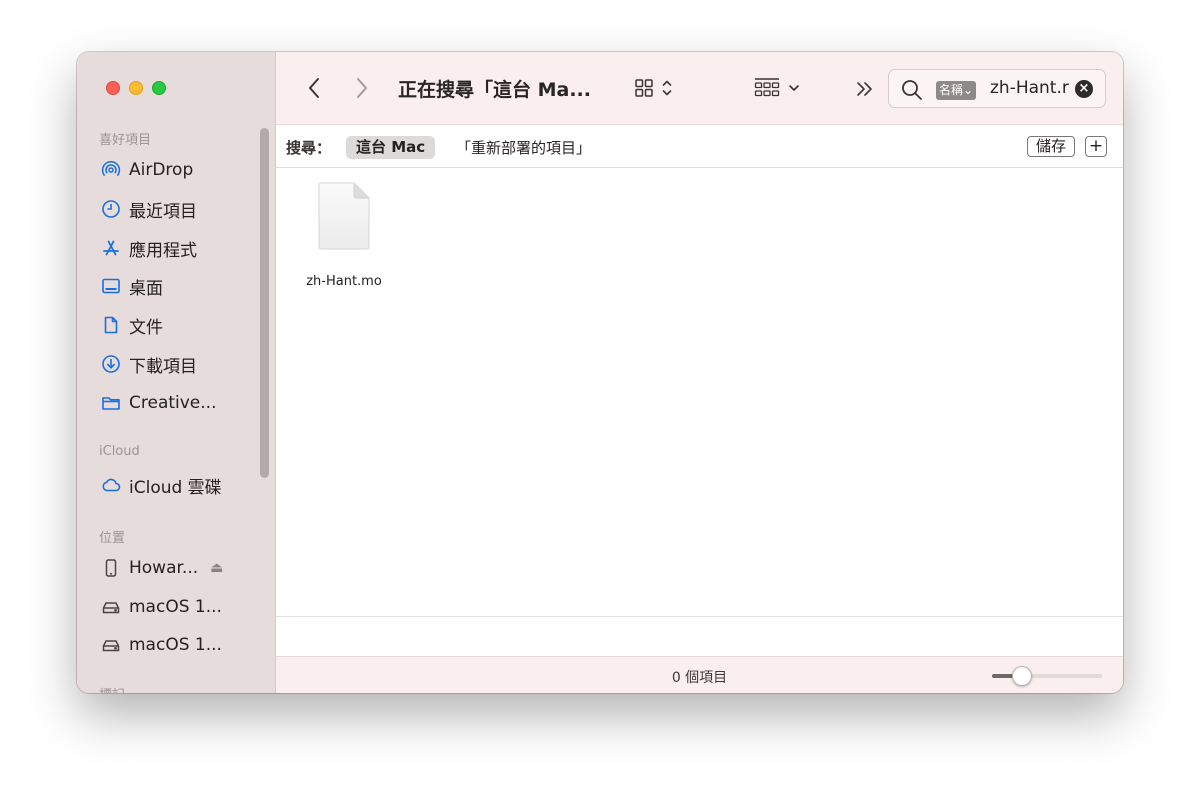 Image resolution: width=1200 pixels, height=795 pixels. I want to click on sidebar-item-downloads: 下載項目, so click(149, 364).